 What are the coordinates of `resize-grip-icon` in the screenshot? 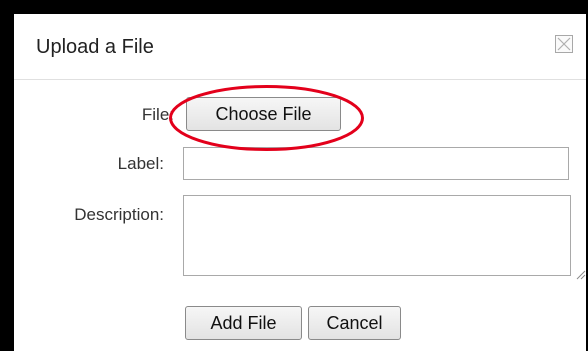 It's located at (580, 274).